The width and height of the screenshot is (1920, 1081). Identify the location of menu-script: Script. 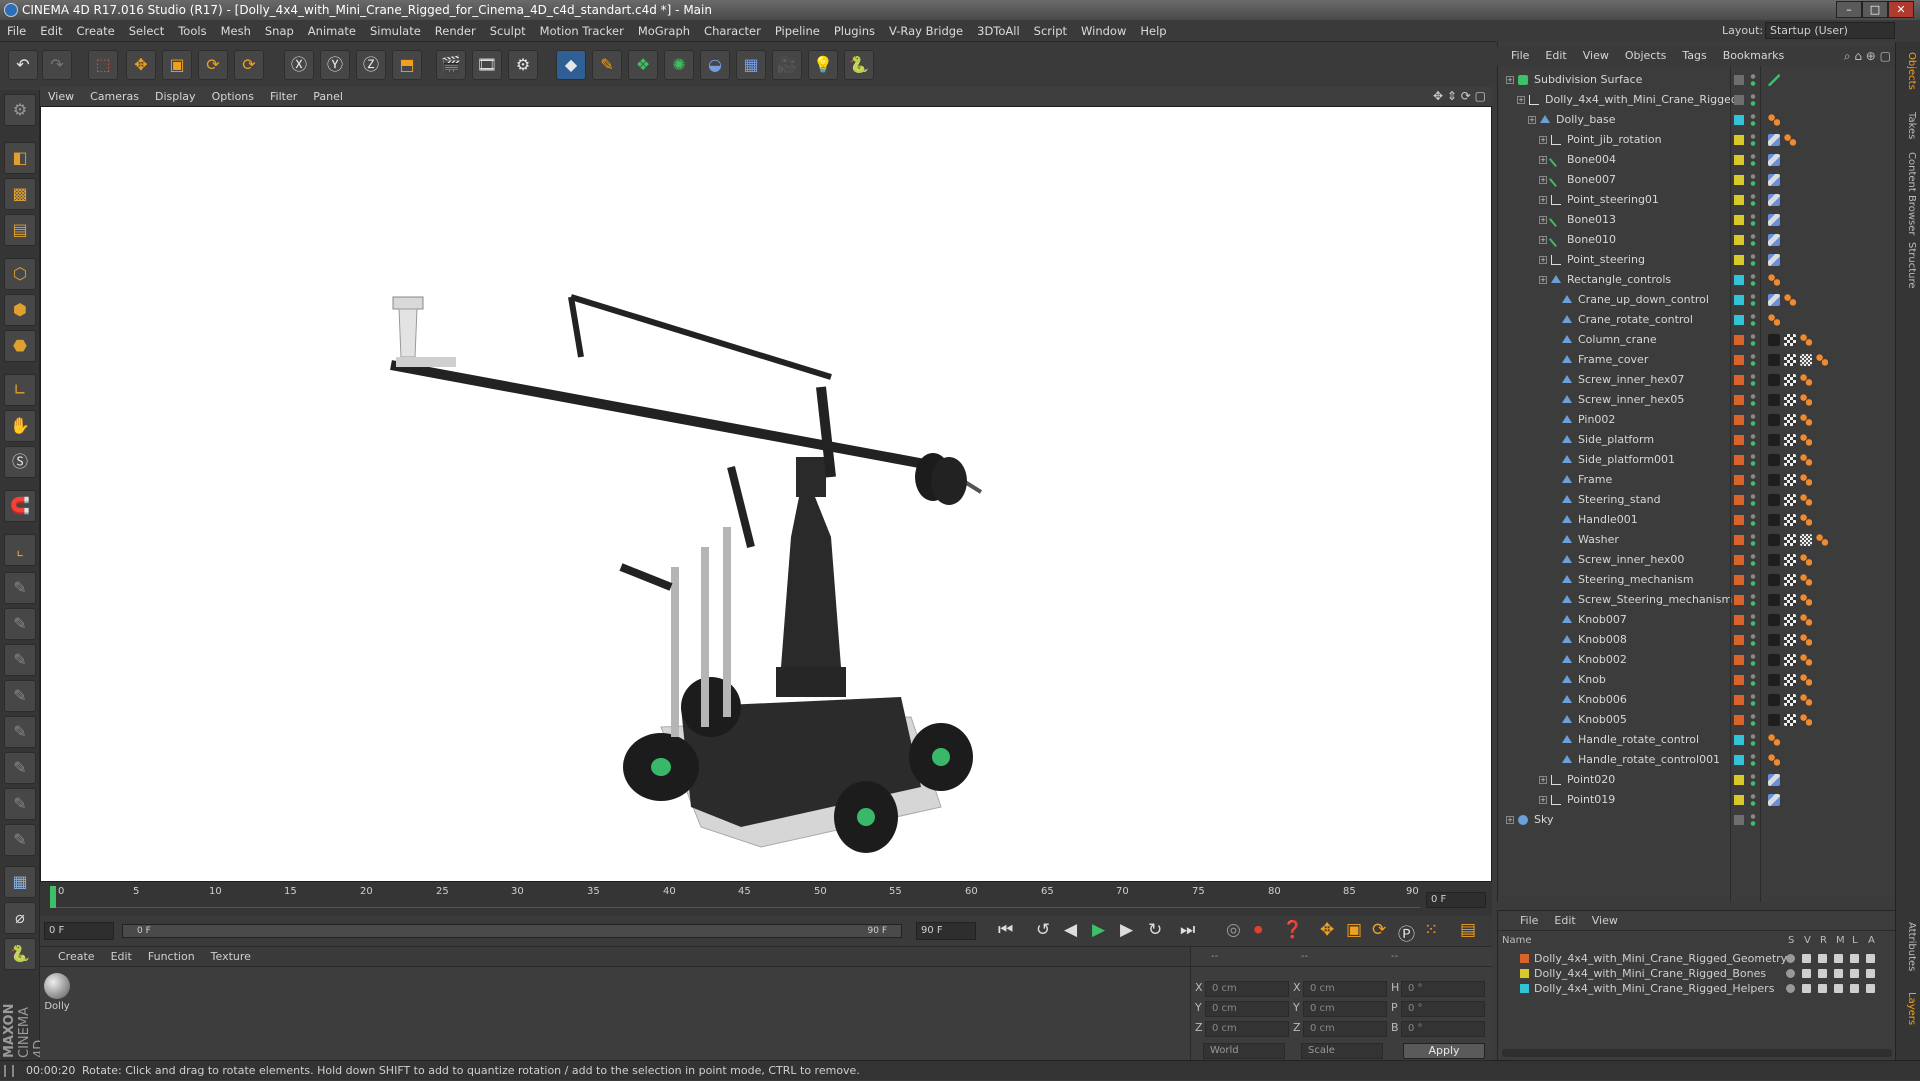
(1050, 31).